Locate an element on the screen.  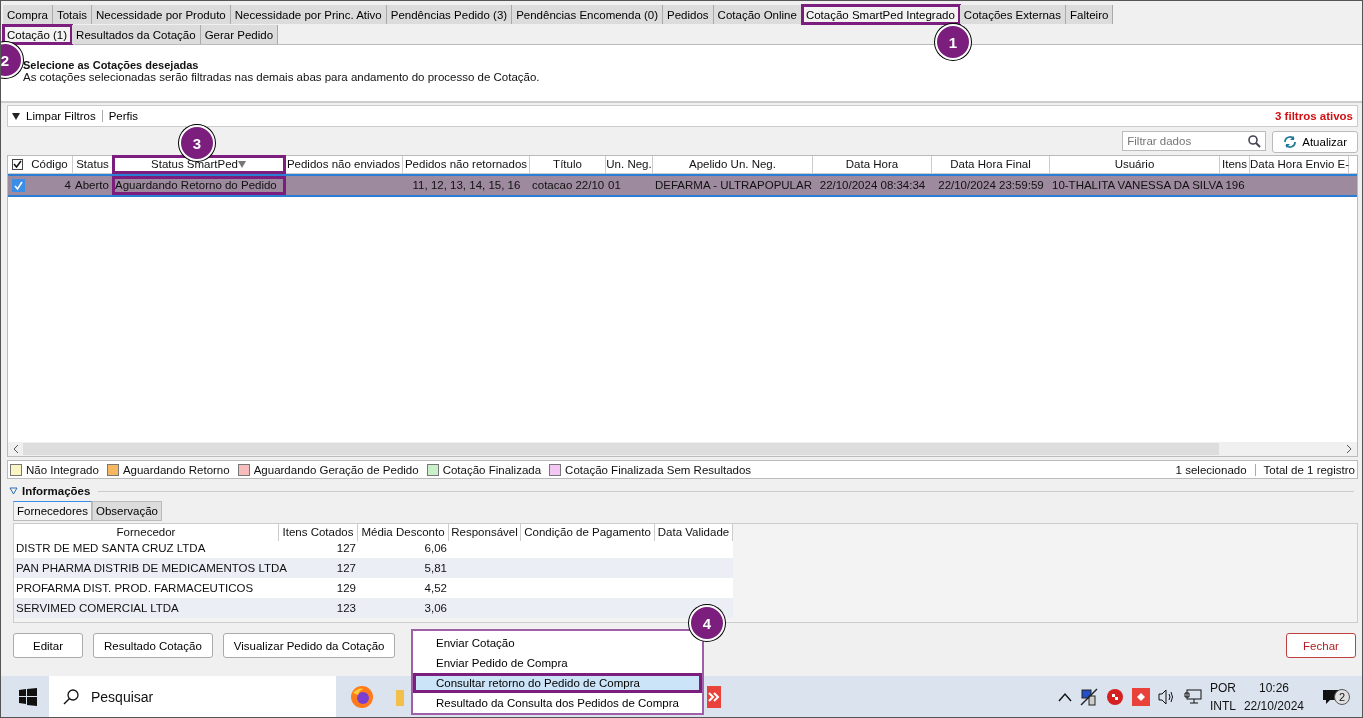
table-cell: 10-THALITA VANESSA DA SILVA is located at coordinates (1138, 185).